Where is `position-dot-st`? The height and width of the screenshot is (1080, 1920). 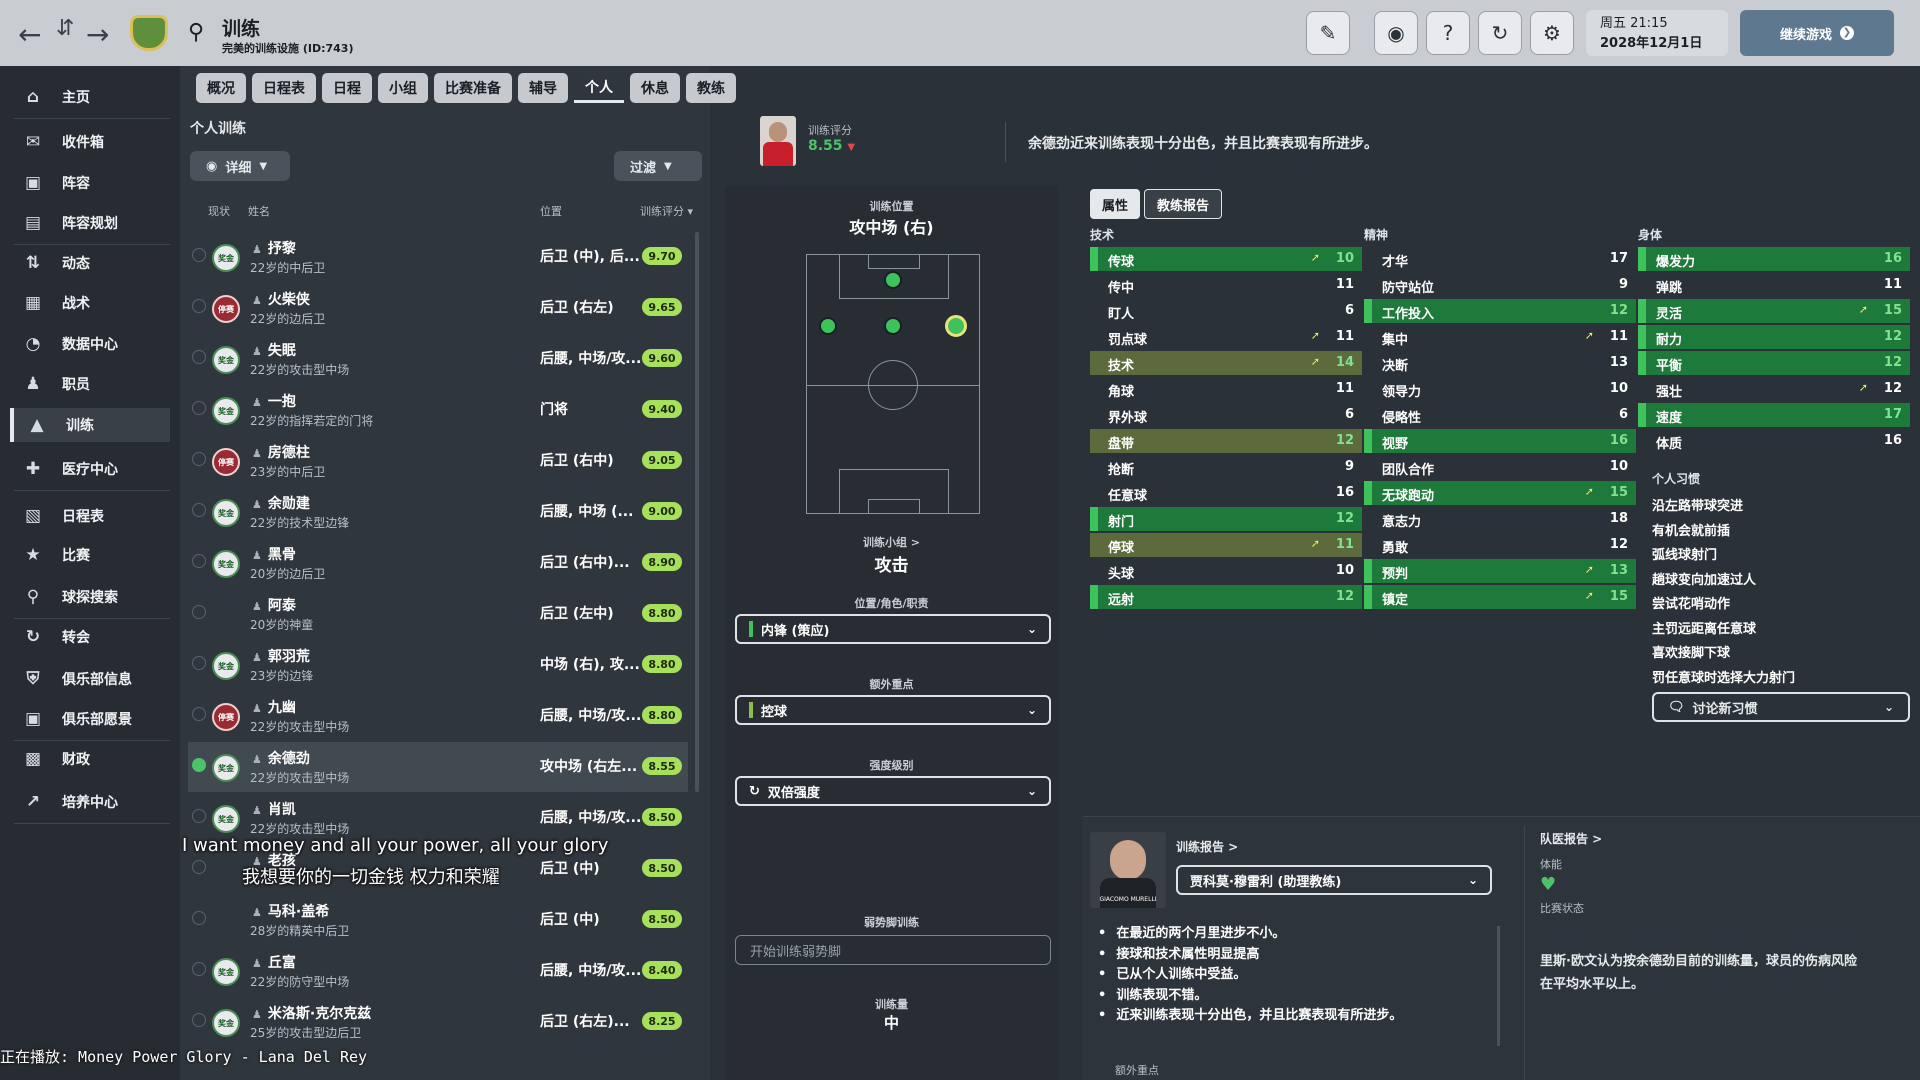
position-dot-st is located at coordinates (893, 280).